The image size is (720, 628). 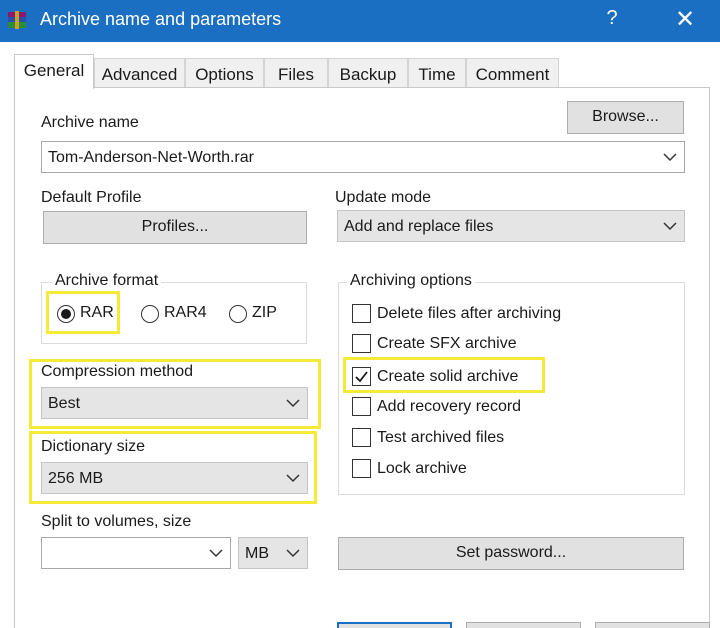 What do you see at coordinates (469, 313) in the screenshot?
I see `delete-files-label: Delete files after archiving` at bounding box center [469, 313].